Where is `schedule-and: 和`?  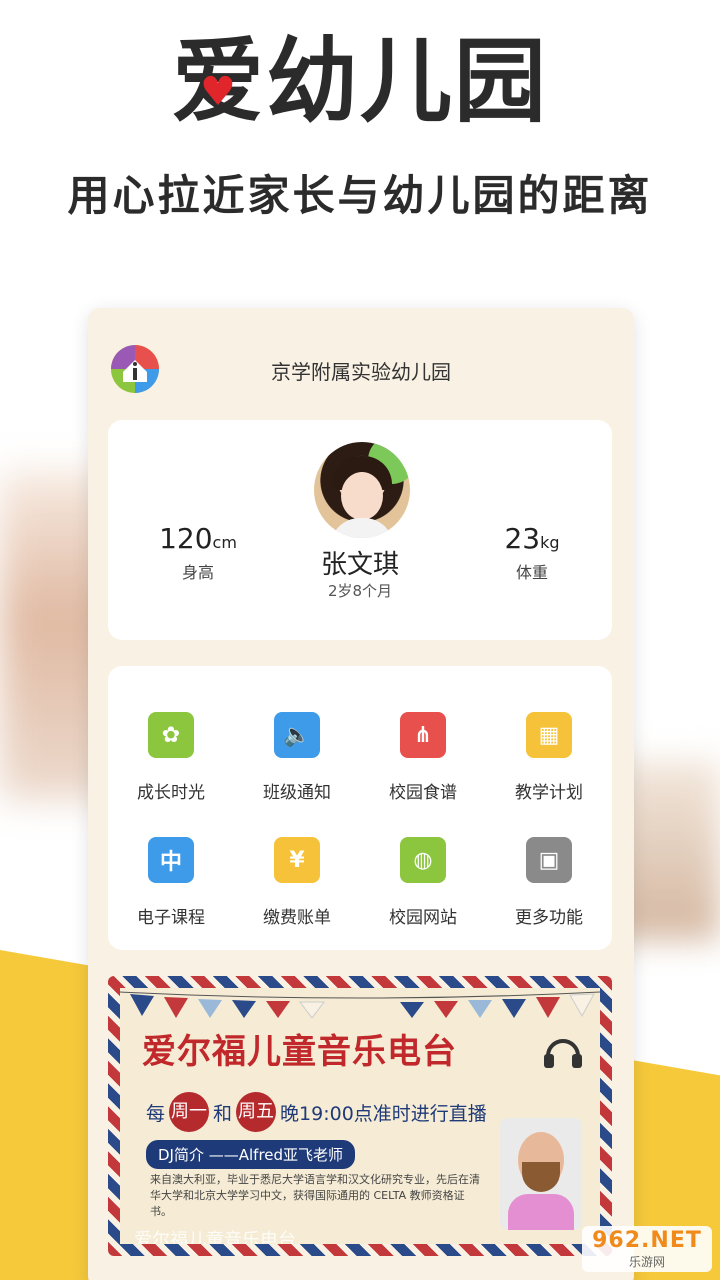
schedule-and: 和 is located at coordinates (223, 1113).